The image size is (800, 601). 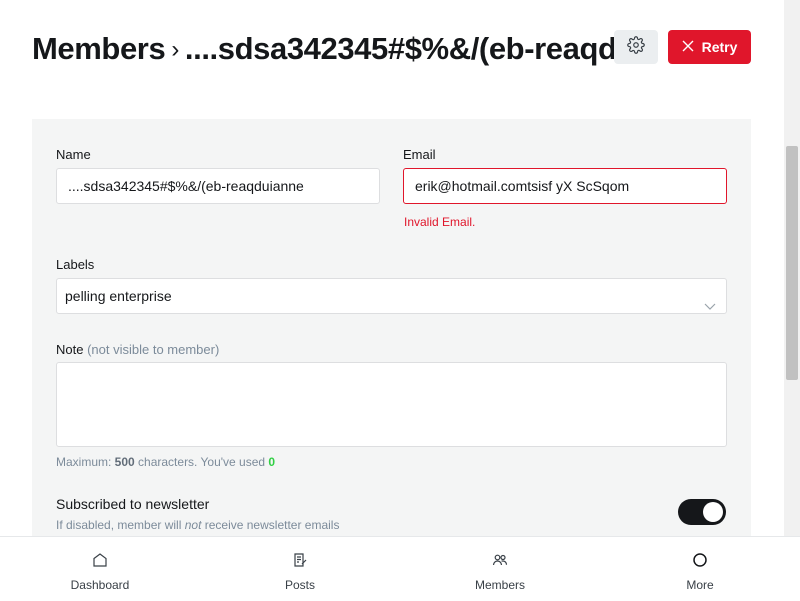 I want to click on note-hint-prefix: Maximum:, so click(x=85, y=462).